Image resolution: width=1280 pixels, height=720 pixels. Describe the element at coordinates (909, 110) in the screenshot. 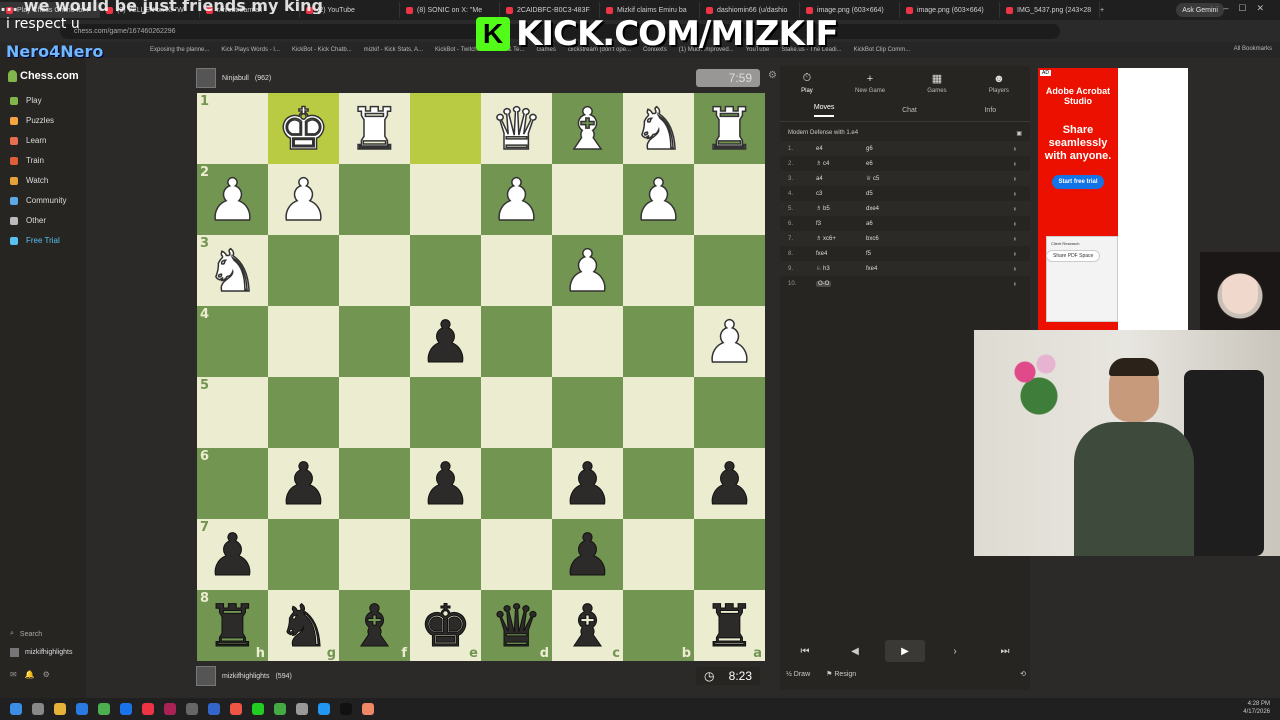

I see `subtab-chat: Chat` at that location.